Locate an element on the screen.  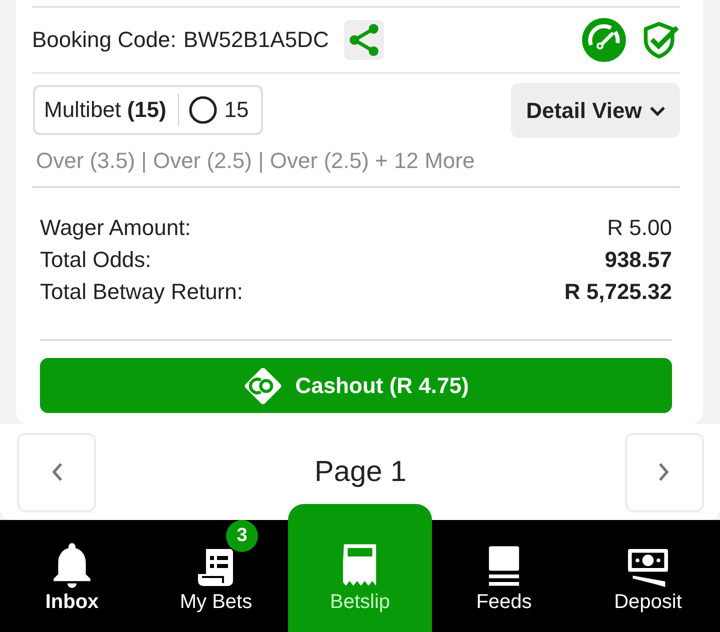
page-indicator: Page 1 is located at coordinates (360, 472).